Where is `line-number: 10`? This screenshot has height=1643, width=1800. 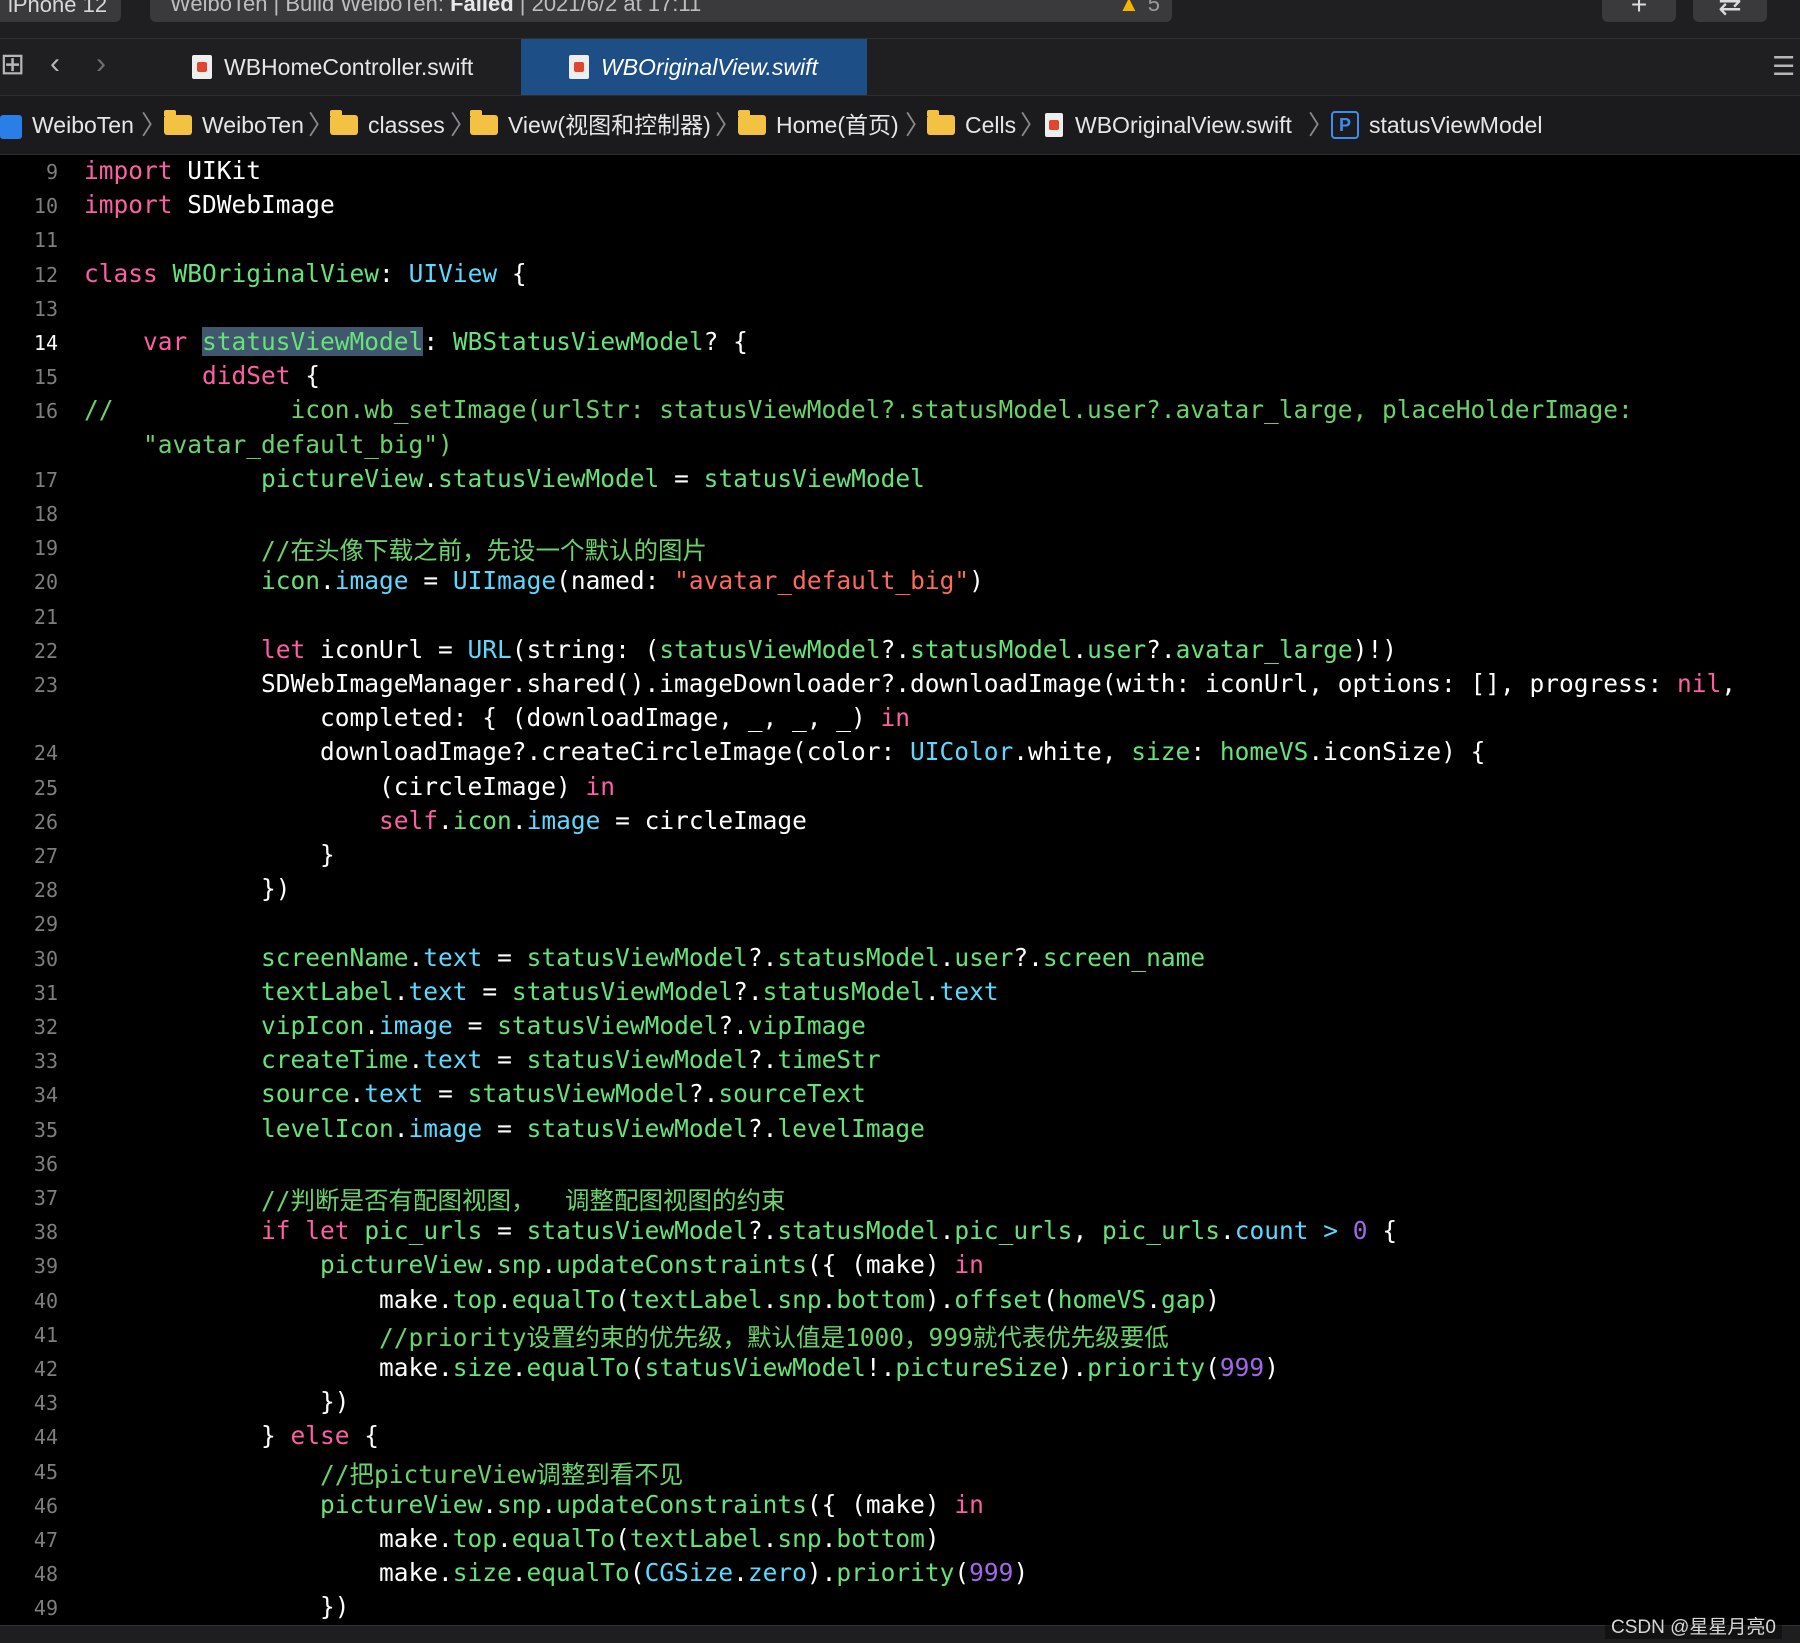
line-number: 10 is located at coordinates (29, 206).